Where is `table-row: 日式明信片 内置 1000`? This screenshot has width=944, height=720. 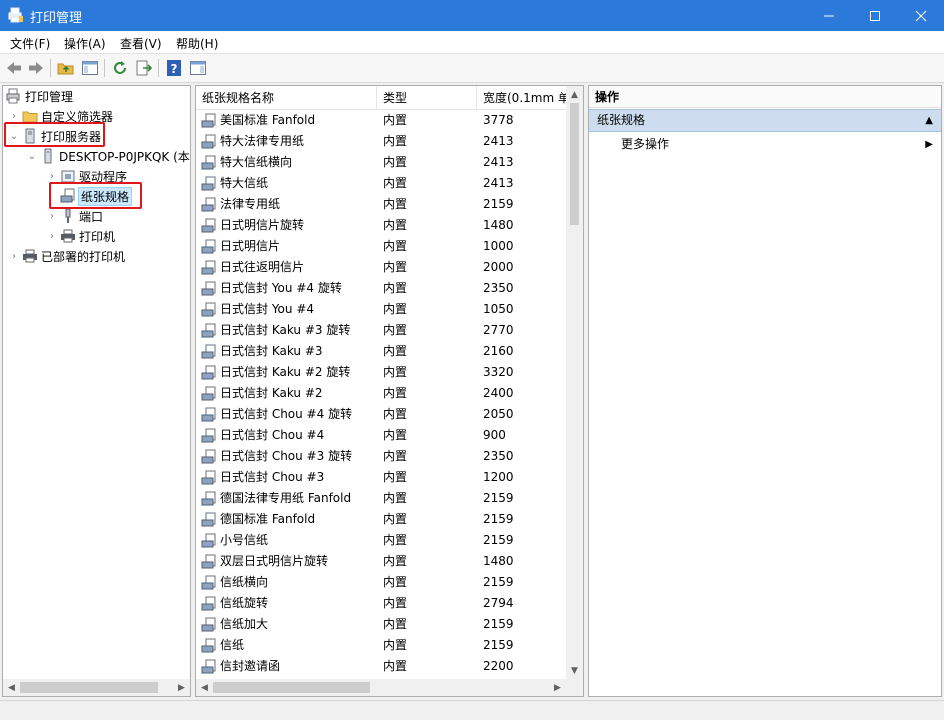
table-row: 日式明信片 内置 1000 is located at coordinates (381, 246).